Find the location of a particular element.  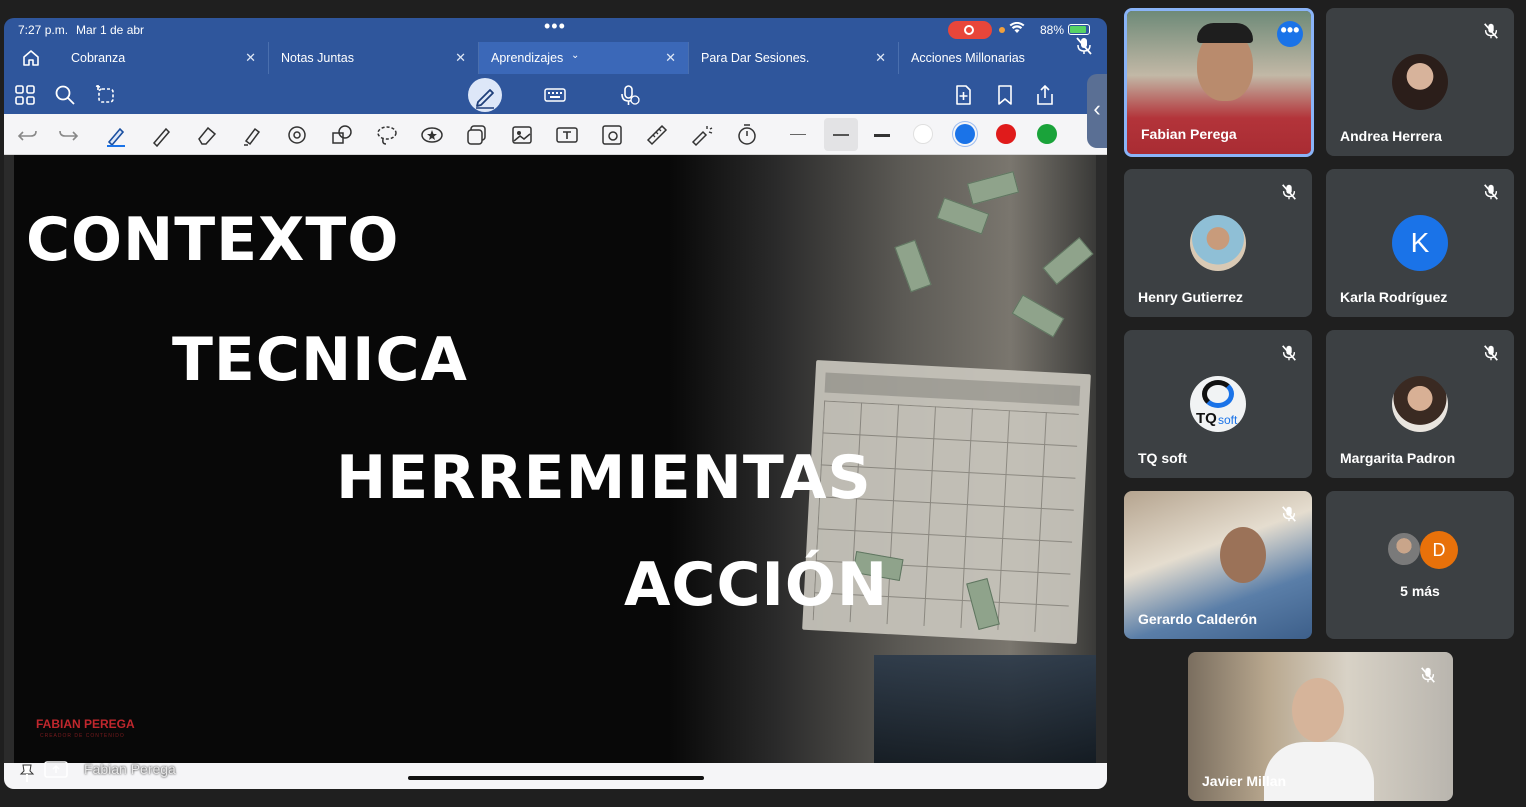

tab-label: Para Dar Sesiones. is located at coordinates (755, 58).